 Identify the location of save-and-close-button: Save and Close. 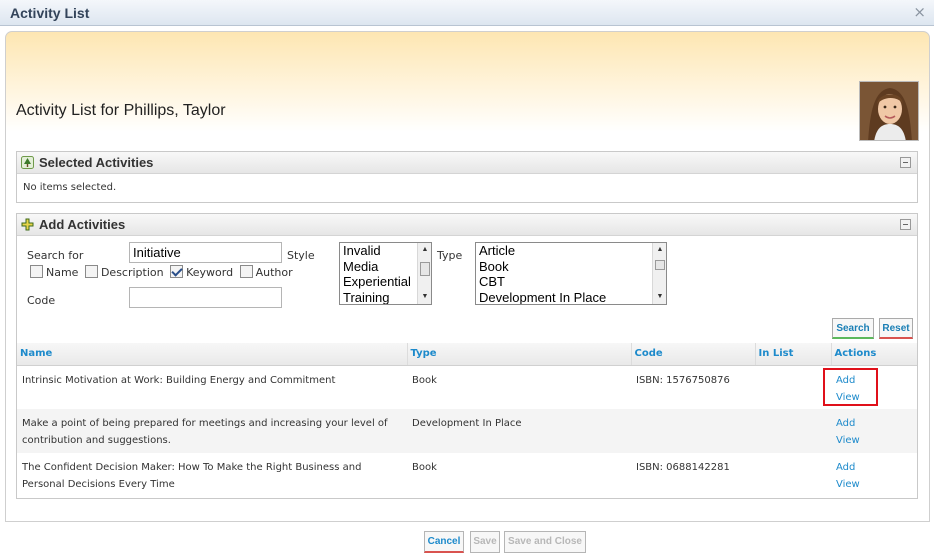
(545, 542).